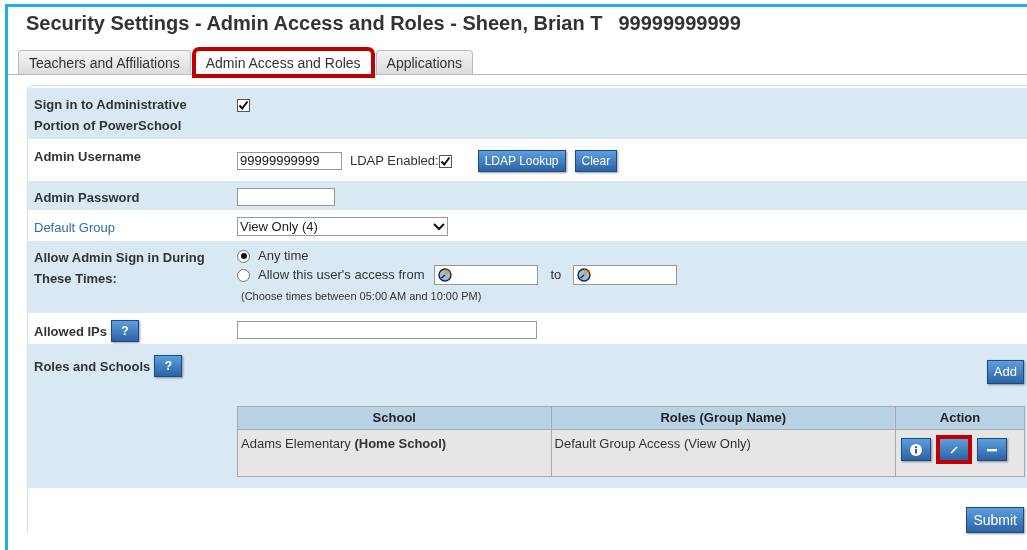 The image size is (1027, 550). Describe the element at coordinates (283, 62) in the screenshot. I see `tab: Admin Access and Roles` at that location.